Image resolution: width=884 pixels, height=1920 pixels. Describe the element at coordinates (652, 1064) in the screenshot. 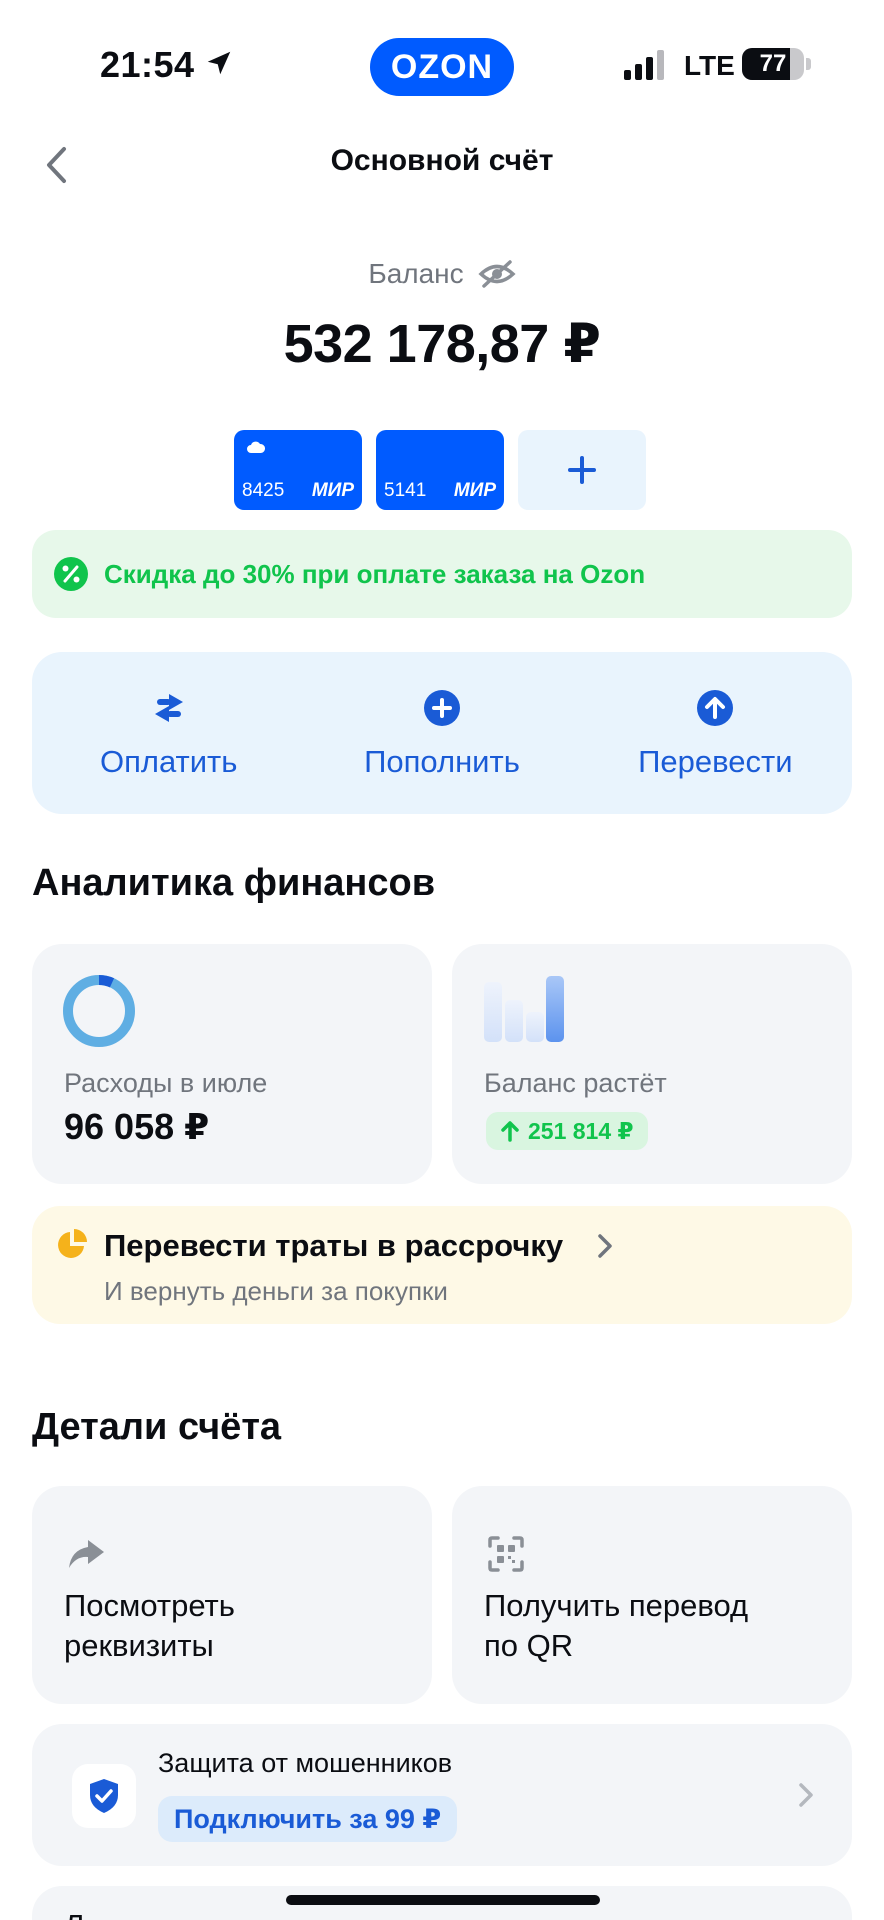

I see `balance-growth-tile: Баланс растёт 251 814 ₽` at that location.